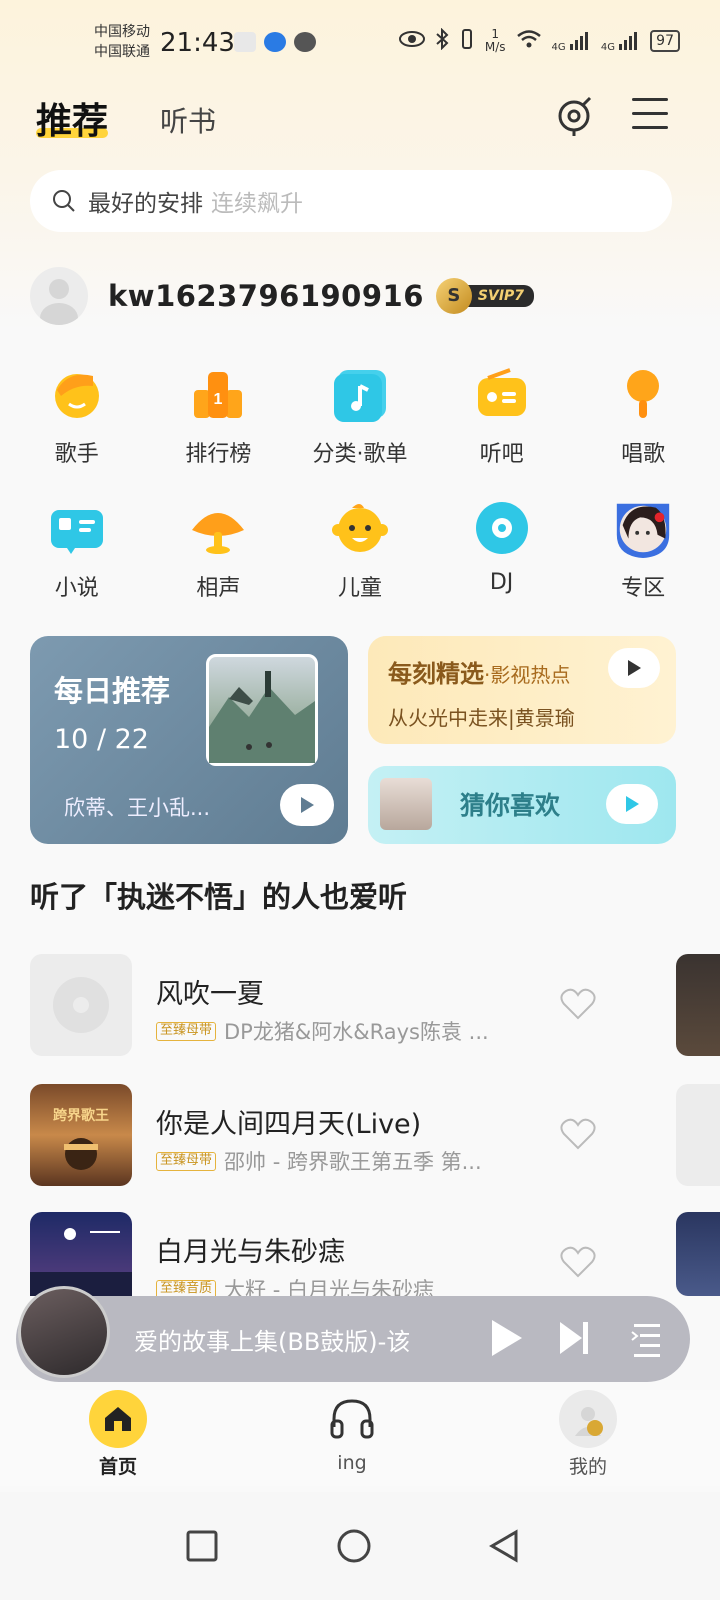 The width and height of the screenshot is (720, 1600). I want to click on svg-text: 跨界歌王, so click(81, 1115).